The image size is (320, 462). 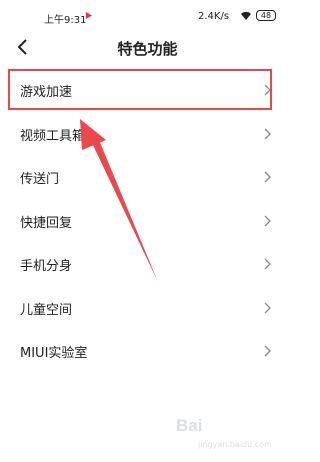 I want to click on watermark-subtext: jingyan.baidu.com, so click(x=235, y=444).